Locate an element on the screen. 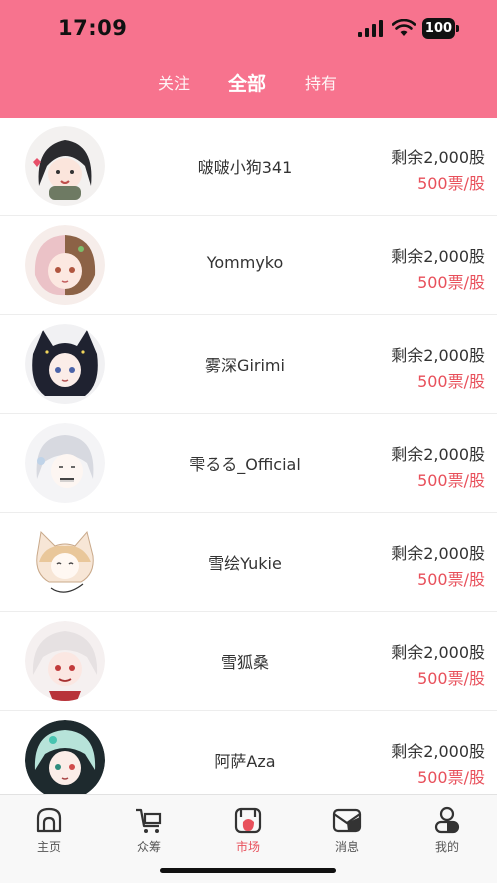 The width and height of the screenshot is (497, 883). creator-name: Yommyko is located at coordinates (245, 262).